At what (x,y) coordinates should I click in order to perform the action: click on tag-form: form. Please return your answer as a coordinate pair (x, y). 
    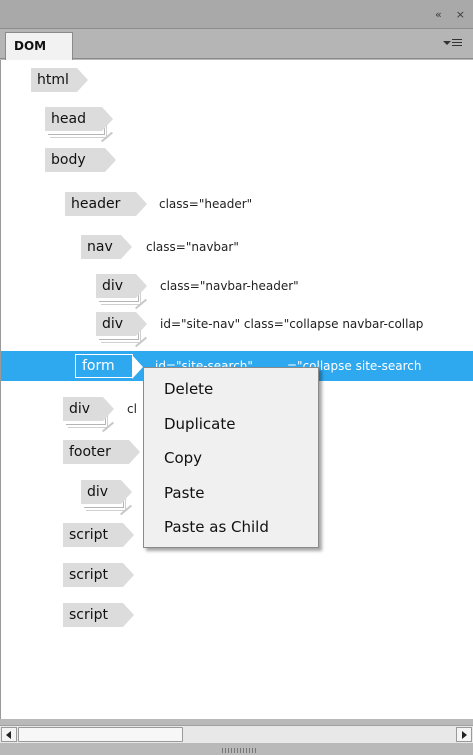
    Looking at the image, I should click on (109, 366).